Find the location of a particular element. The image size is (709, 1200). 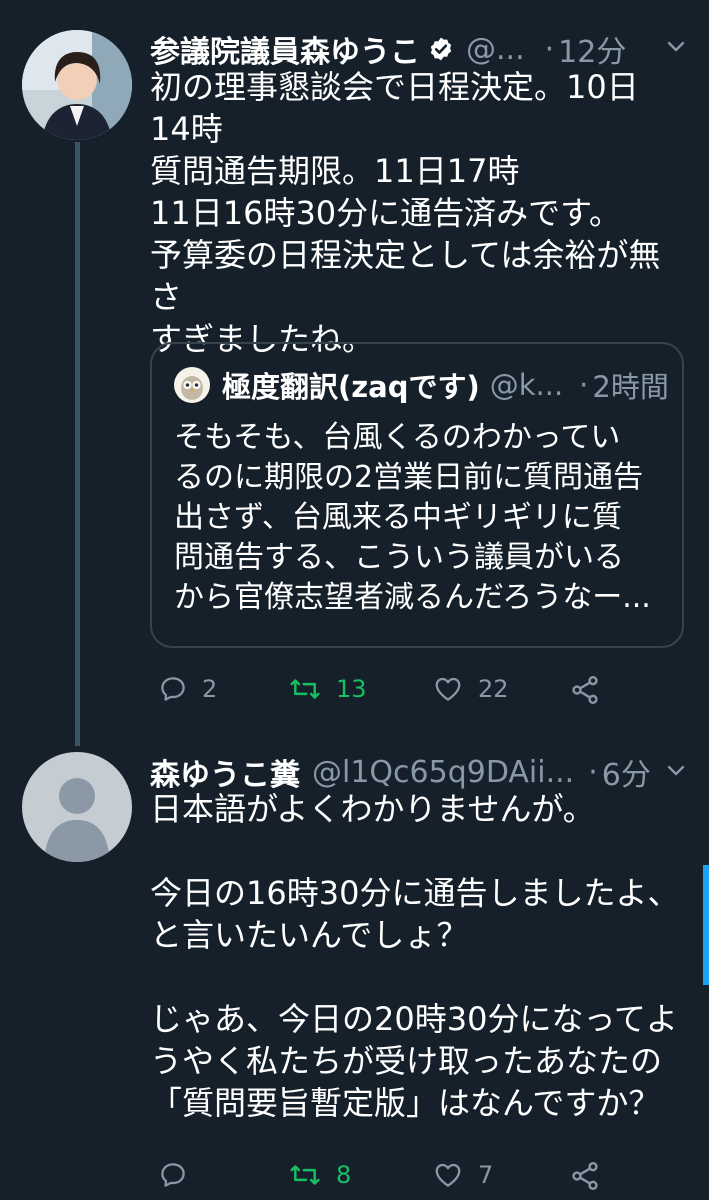

verified-badge-icon is located at coordinates (441, 49).